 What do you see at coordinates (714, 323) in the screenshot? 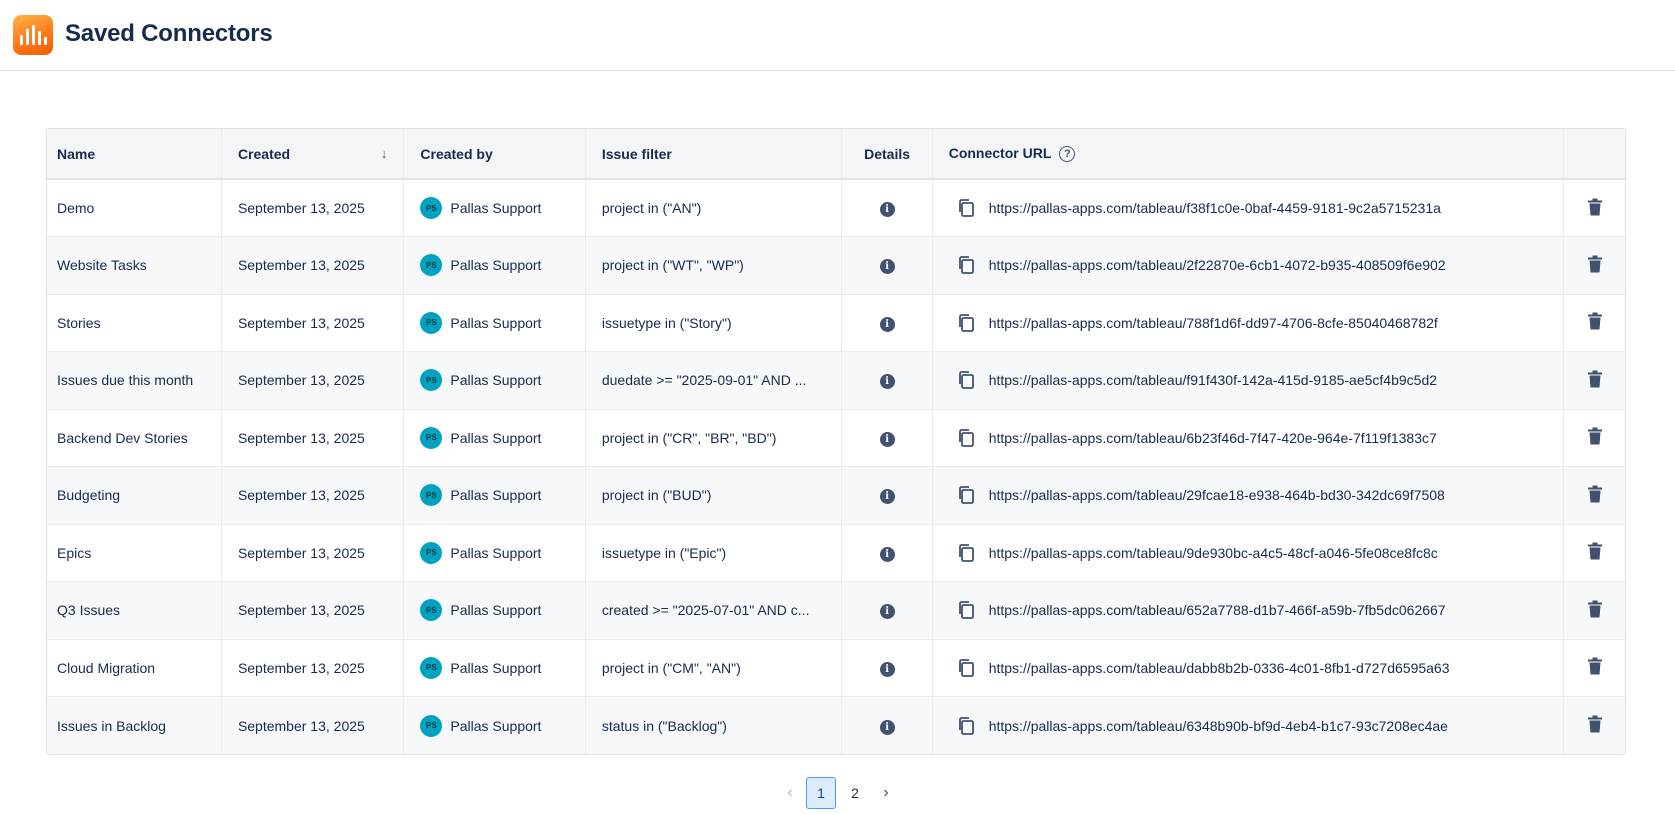
I see `issue-filter: issuetype in ("Story")` at bounding box center [714, 323].